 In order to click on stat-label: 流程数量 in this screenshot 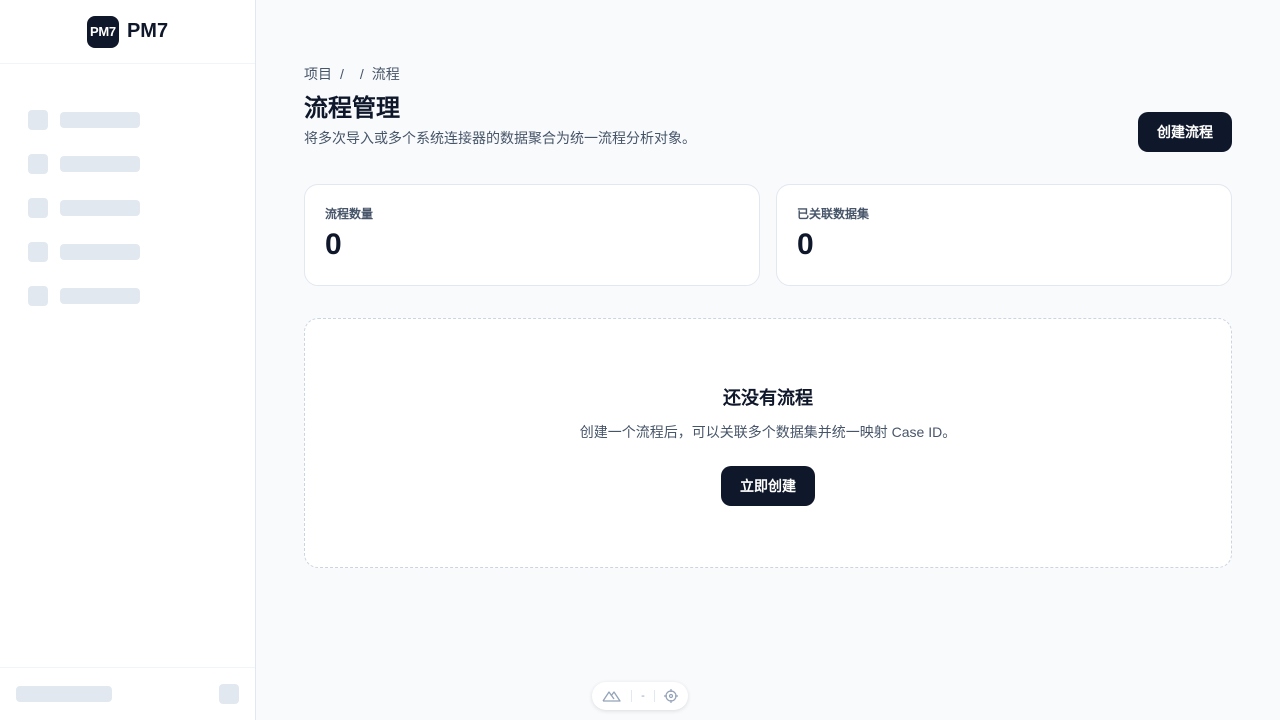, I will do `click(349, 214)`.